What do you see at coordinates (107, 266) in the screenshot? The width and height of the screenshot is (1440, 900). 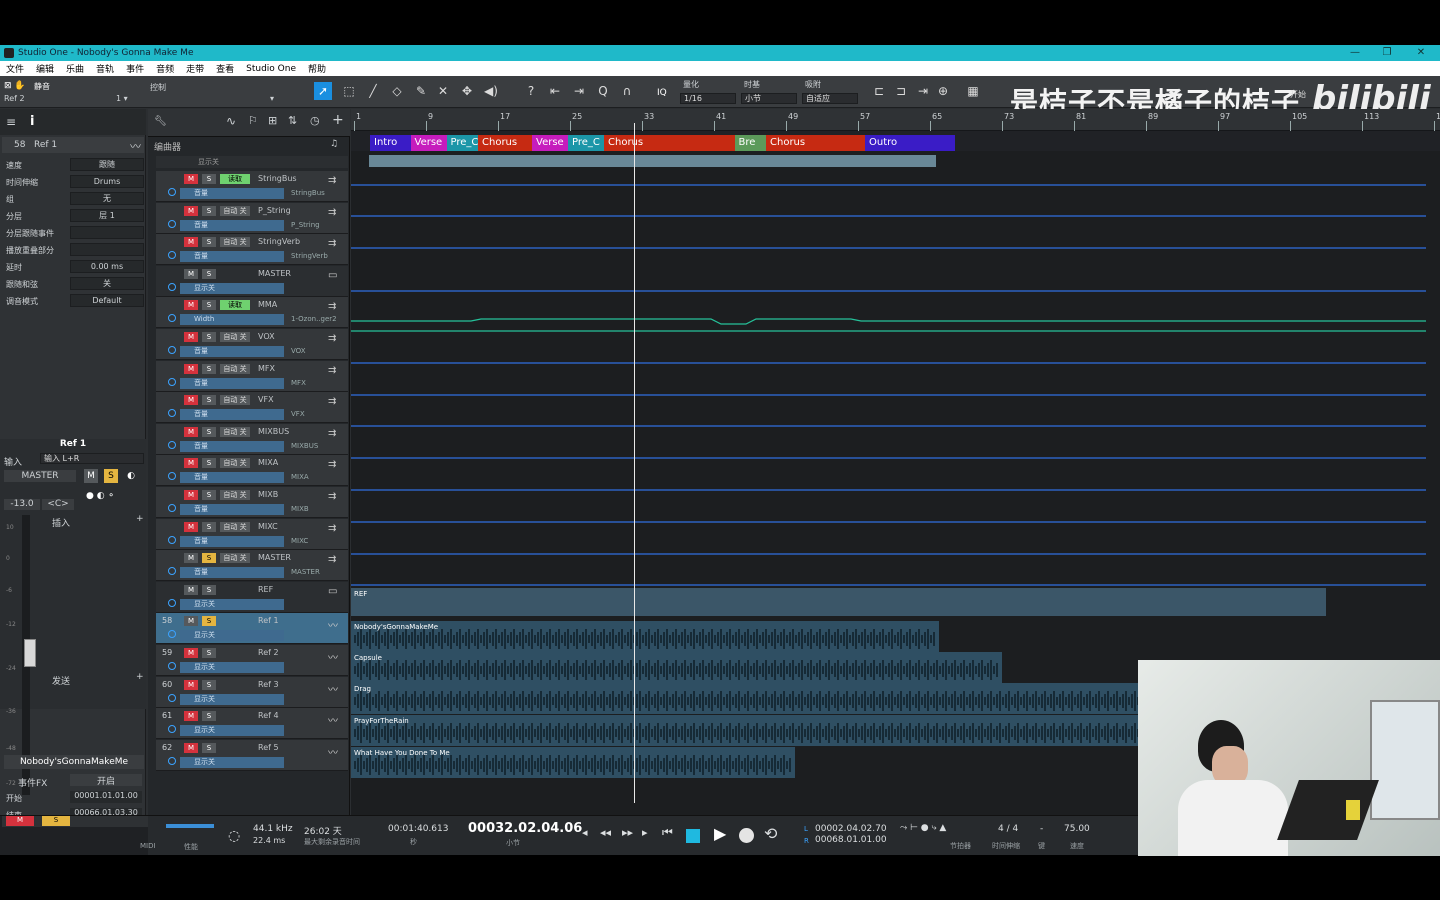 I see `inspector-row-value: 0.00 ms` at bounding box center [107, 266].